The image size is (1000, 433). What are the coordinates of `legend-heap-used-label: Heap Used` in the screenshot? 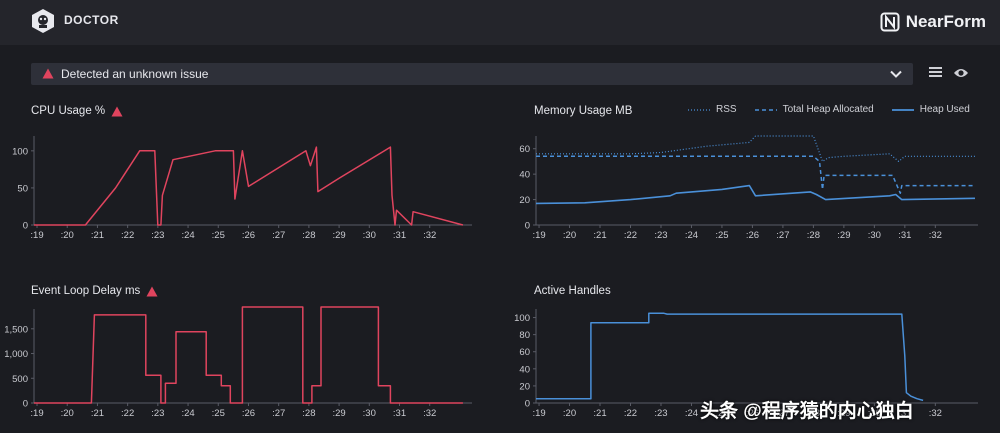 It's located at (944, 109).